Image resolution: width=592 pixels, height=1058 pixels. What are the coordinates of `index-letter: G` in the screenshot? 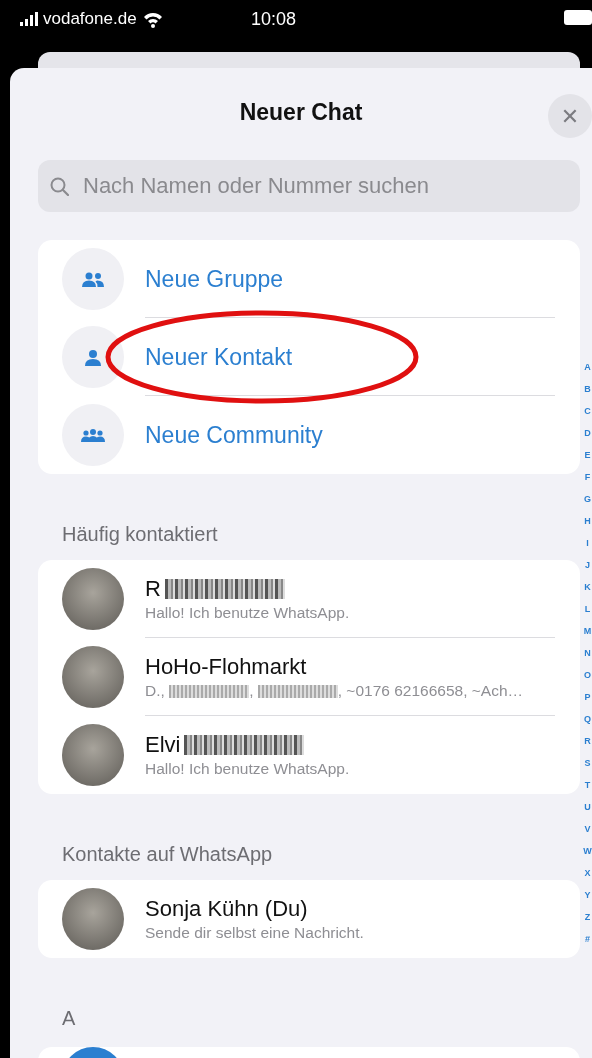 It's located at (587, 499).